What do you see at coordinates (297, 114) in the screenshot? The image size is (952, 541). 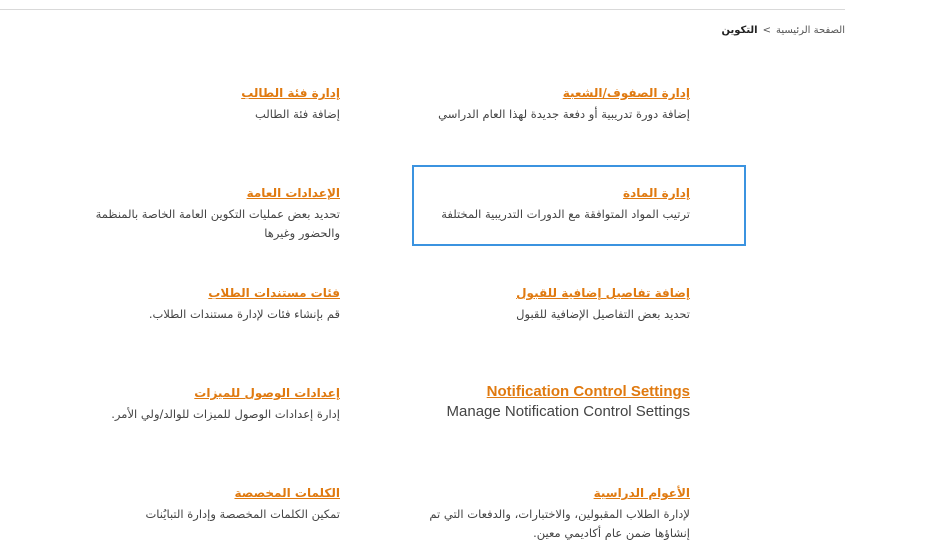 I see `student-category-description: إضافة فئة الطالب` at bounding box center [297, 114].